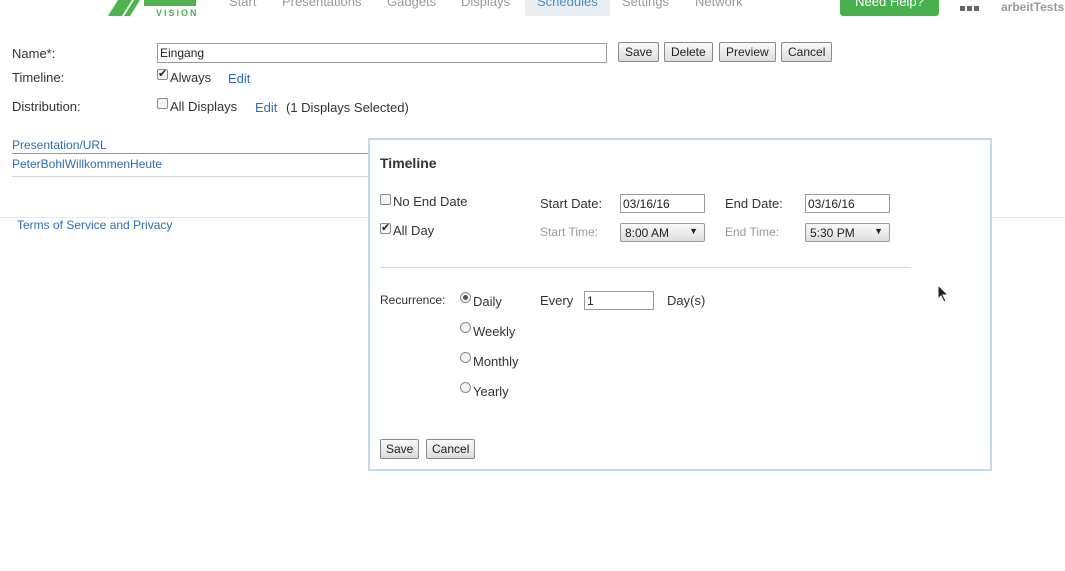  What do you see at coordinates (491, 391) in the screenshot?
I see `recurrence-yearly-label: Yearly` at bounding box center [491, 391].